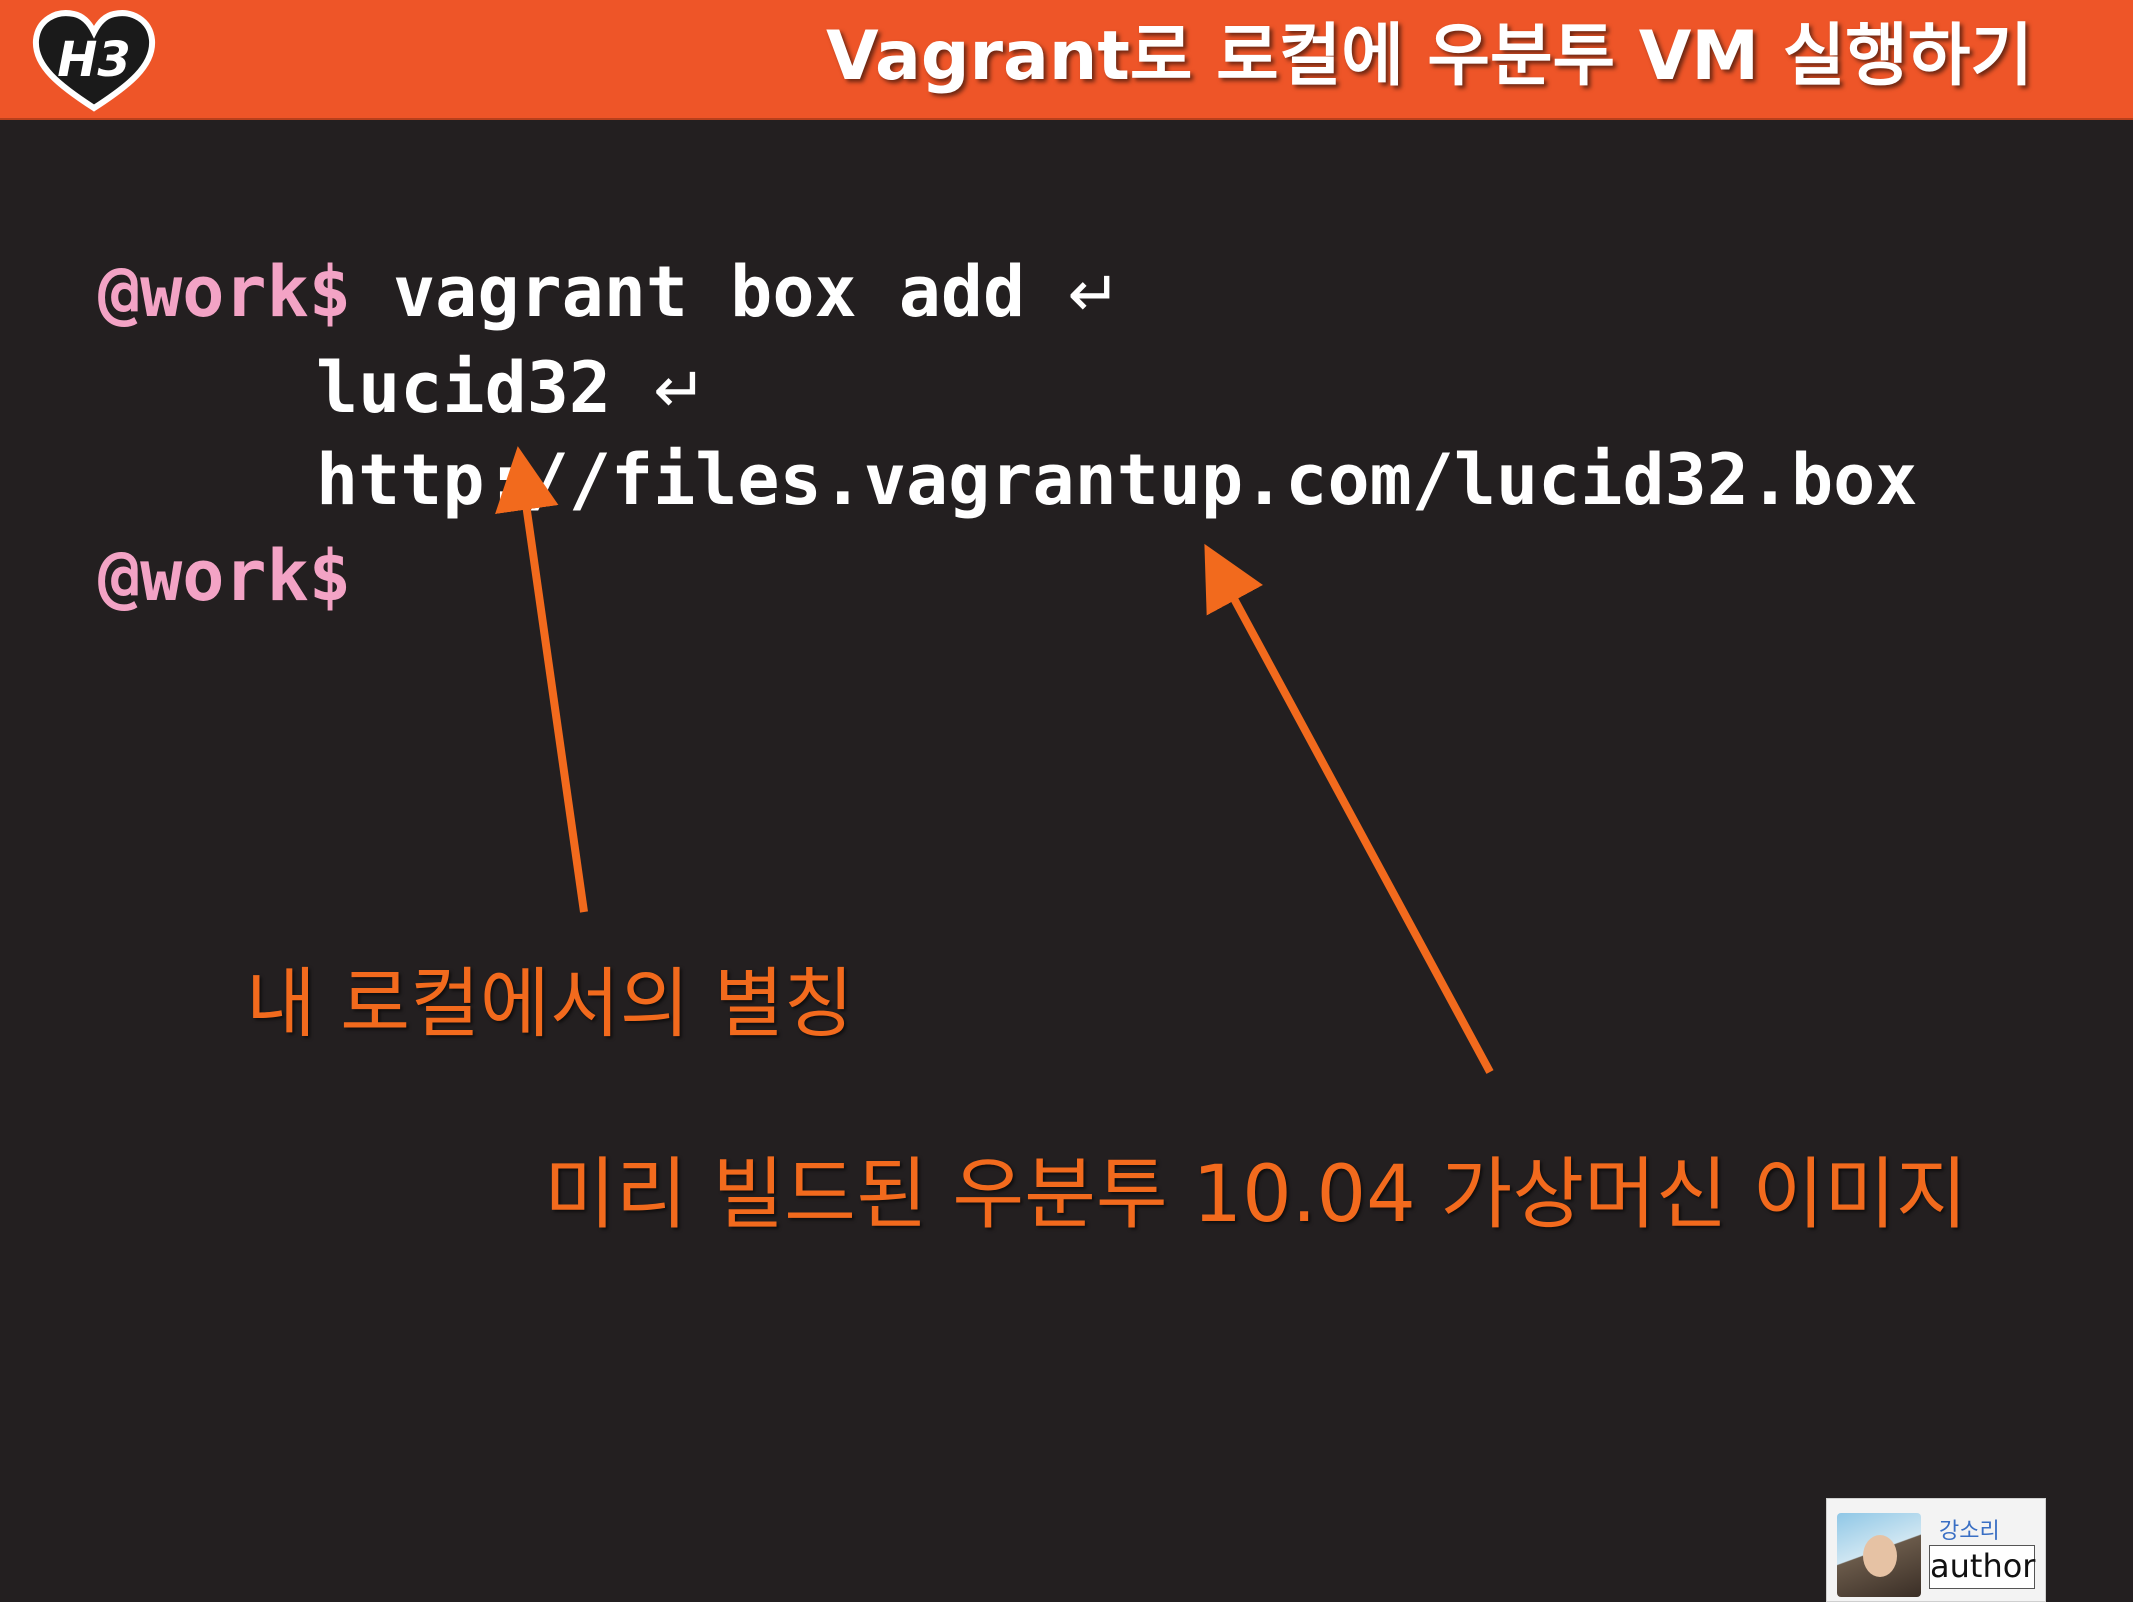  I want to click on h3-logo: H3, so click(94, 61).